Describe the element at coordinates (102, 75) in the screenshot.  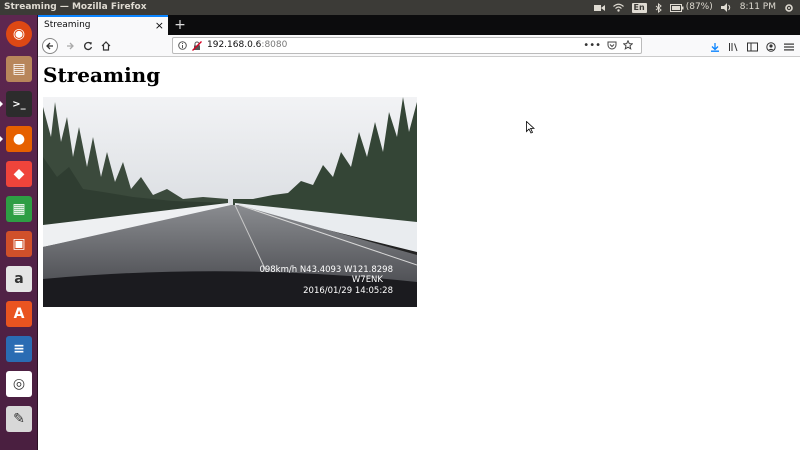
I see `page-title: Streaming` at that location.